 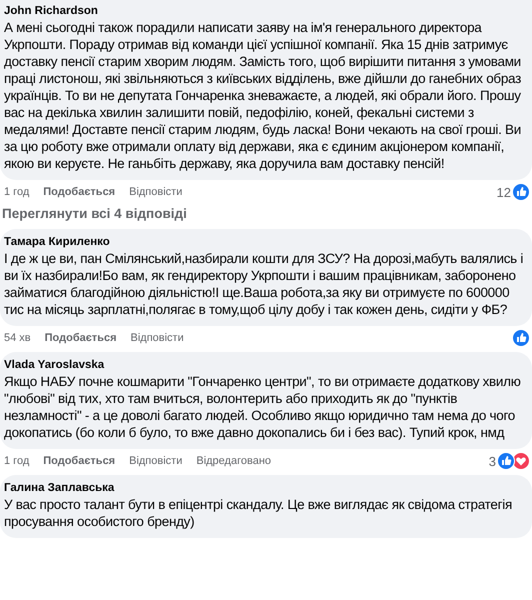 What do you see at coordinates (17, 338) in the screenshot?
I see `comment-time: 54 хв` at bounding box center [17, 338].